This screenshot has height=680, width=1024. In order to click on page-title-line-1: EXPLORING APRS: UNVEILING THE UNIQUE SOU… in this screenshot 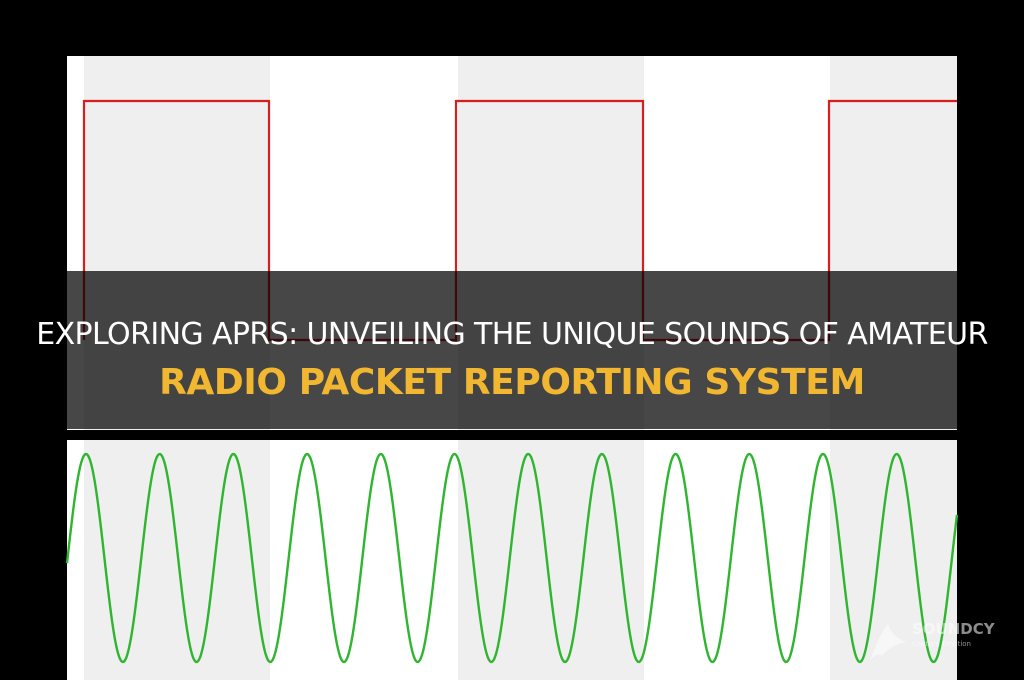, I will do `click(512, 334)`.